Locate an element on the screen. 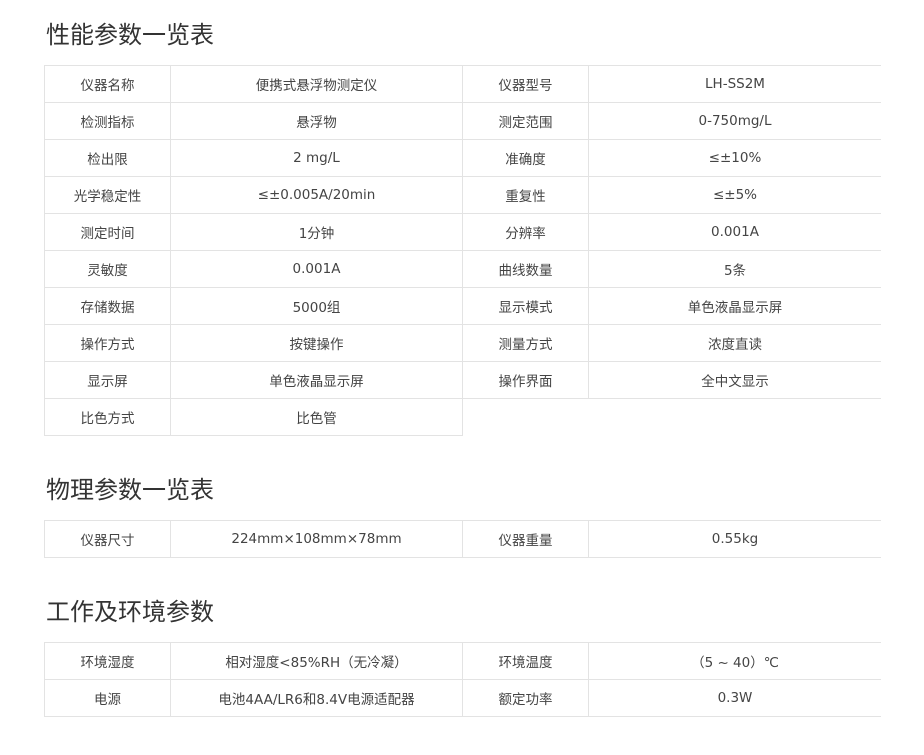 The width and height of the screenshot is (924, 755). table-row: 操作方式 按键操作 测量方式 浓度直读 is located at coordinates (462, 343).